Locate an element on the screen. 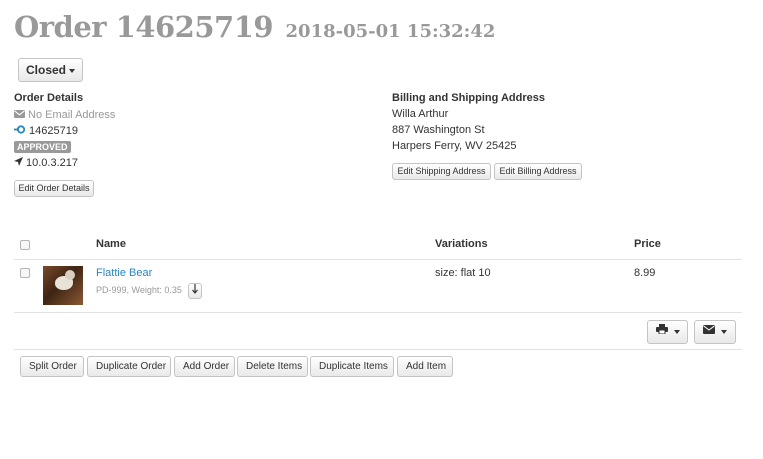  status-badge: APPROVED is located at coordinates (42, 147).